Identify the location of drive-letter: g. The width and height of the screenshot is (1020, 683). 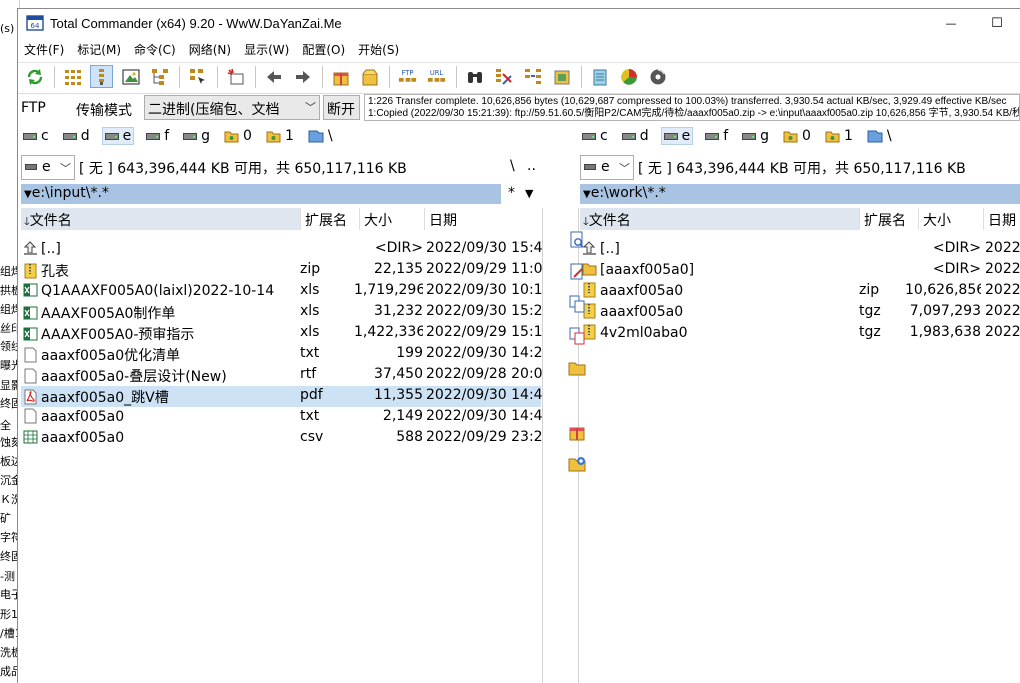
(206, 136).